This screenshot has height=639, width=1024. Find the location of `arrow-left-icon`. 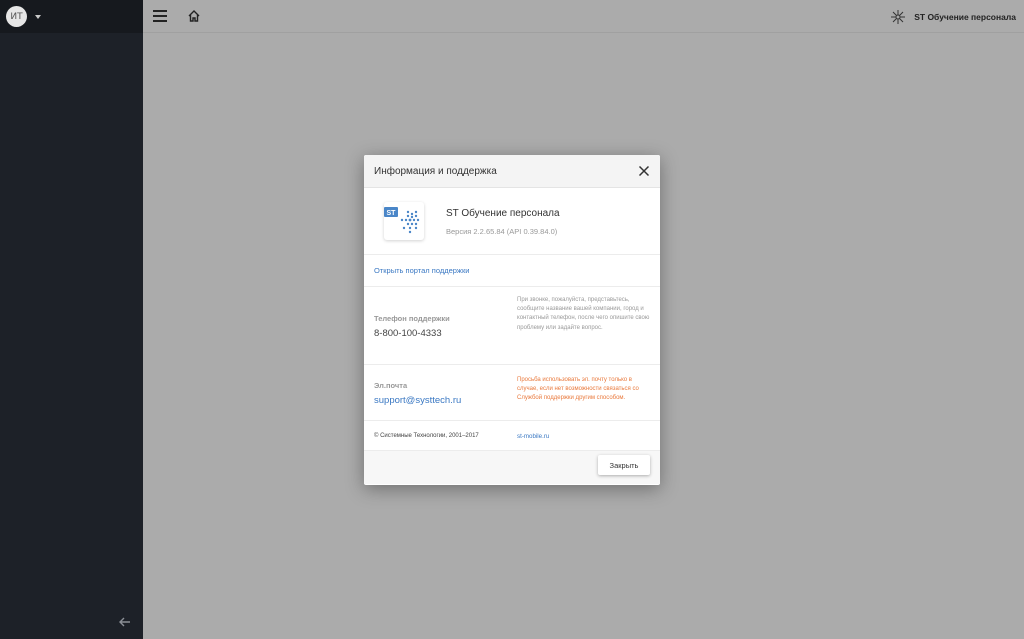

arrow-left-icon is located at coordinates (125, 622).